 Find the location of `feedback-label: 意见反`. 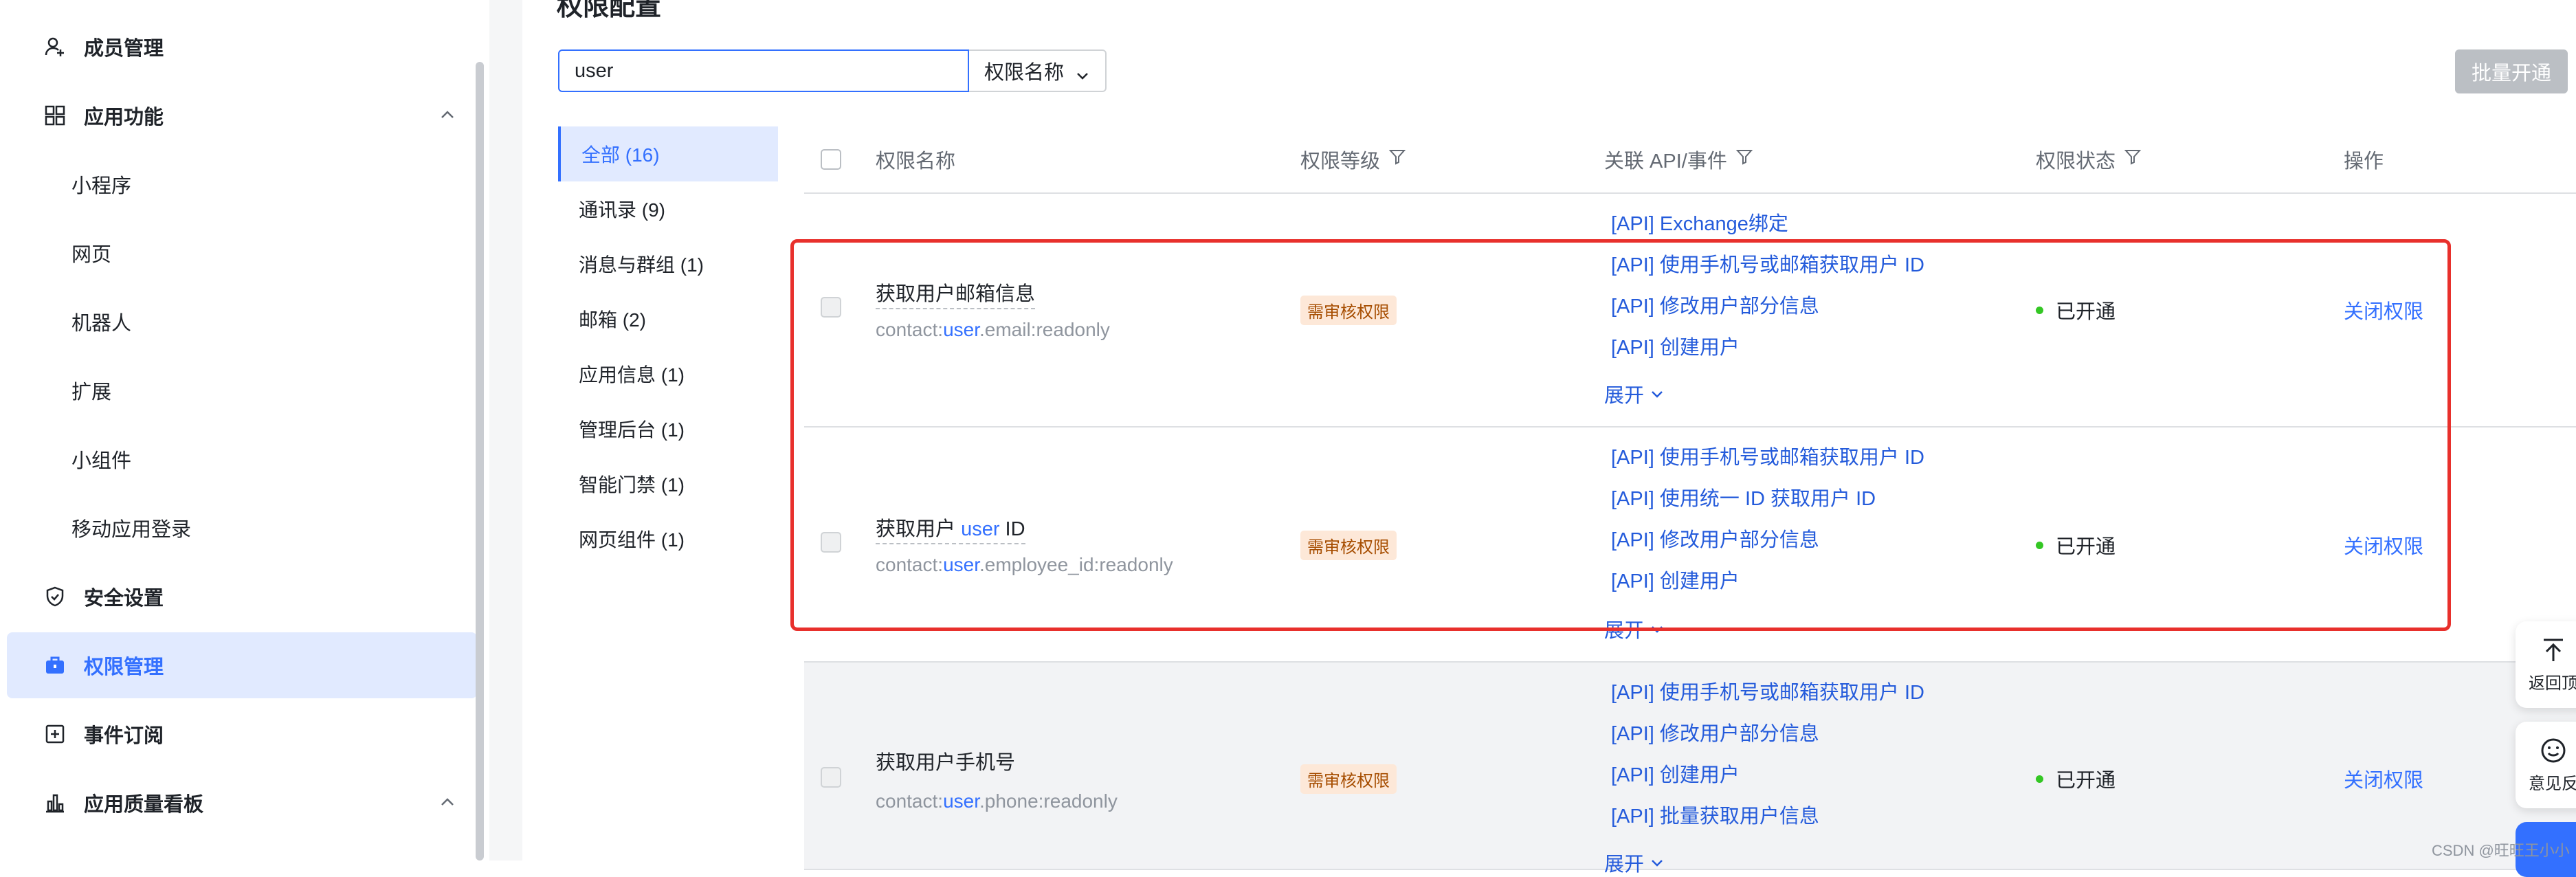

feedback-label: 意见反 is located at coordinates (2552, 783).